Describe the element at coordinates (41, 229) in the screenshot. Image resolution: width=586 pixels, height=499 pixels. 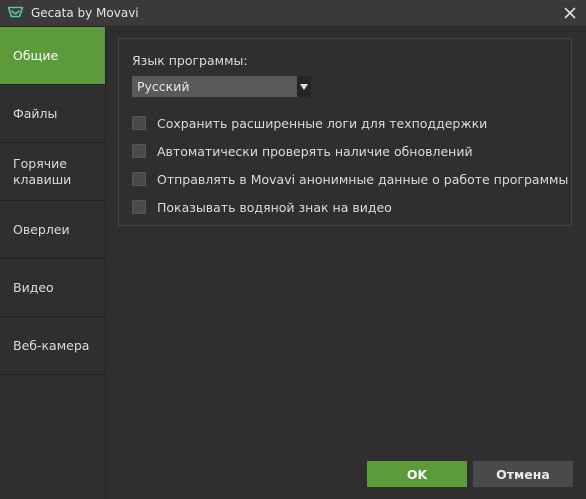
I see `sidebar-item-label: Оверлеи` at that location.